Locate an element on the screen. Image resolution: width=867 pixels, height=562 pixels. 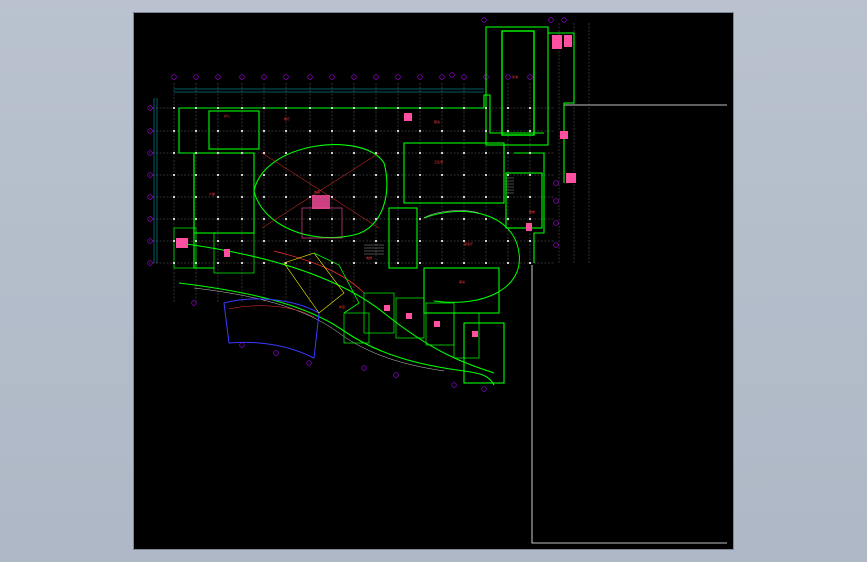
lobby-label: 大堂 is located at coordinates (212, 193).